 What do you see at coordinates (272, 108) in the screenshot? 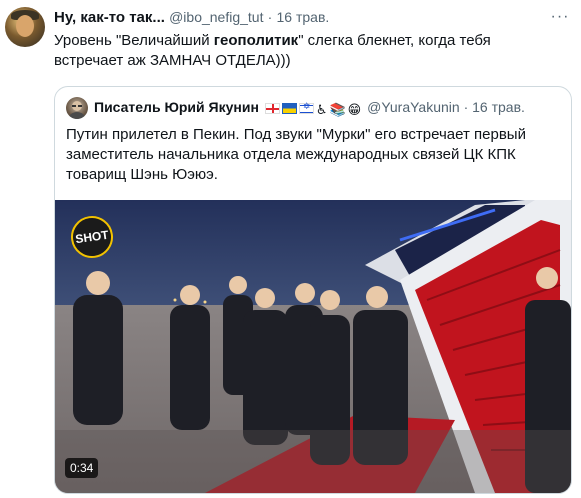
I see `flag-georgia-icon` at bounding box center [272, 108].